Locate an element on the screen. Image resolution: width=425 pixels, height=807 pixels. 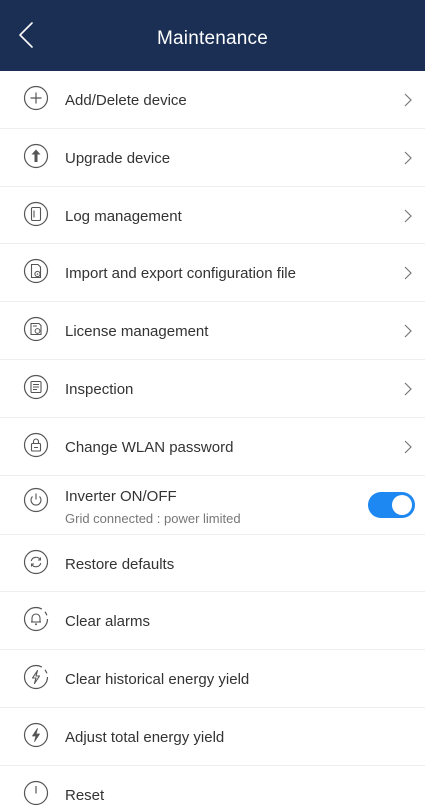
config-file-icon is located at coordinates (36, 271).